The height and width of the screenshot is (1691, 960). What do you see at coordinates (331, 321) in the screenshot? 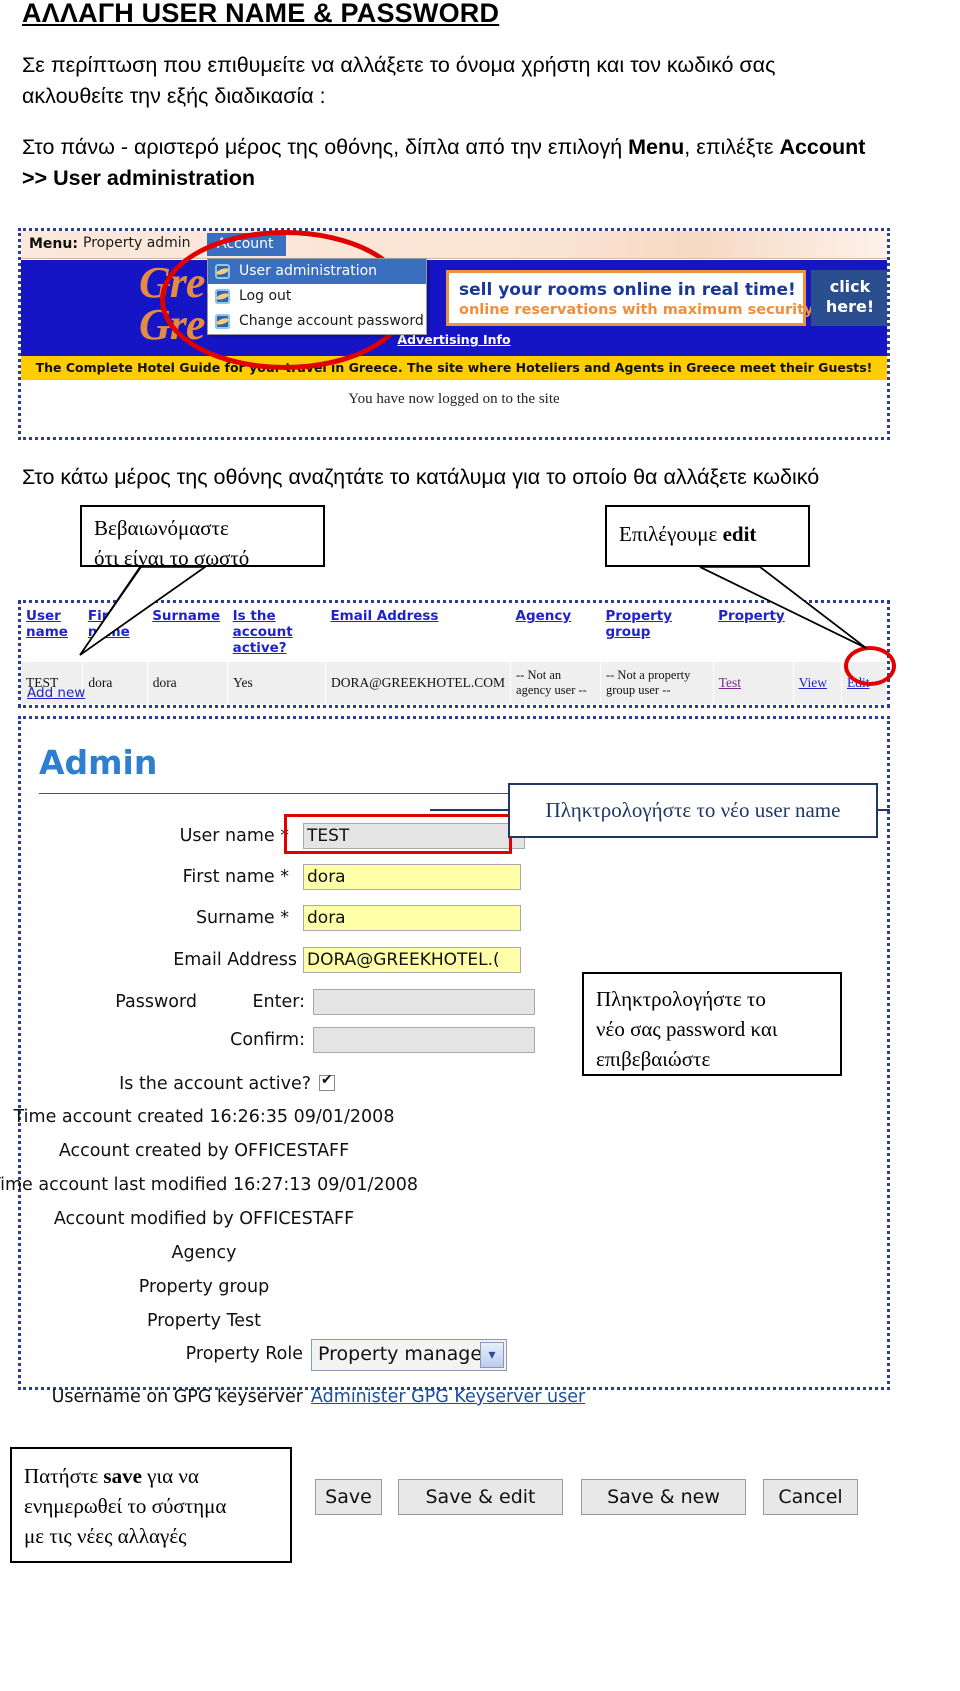
I see `menu-item-change-account-password-label: Change account password` at bounding box center [331, 321].